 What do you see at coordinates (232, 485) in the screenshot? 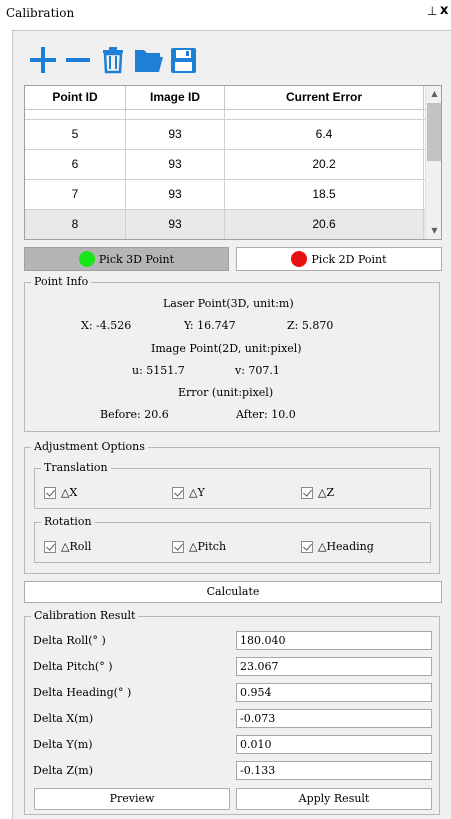
I see `translation-group: Translation` at bounding box center [232, 485].